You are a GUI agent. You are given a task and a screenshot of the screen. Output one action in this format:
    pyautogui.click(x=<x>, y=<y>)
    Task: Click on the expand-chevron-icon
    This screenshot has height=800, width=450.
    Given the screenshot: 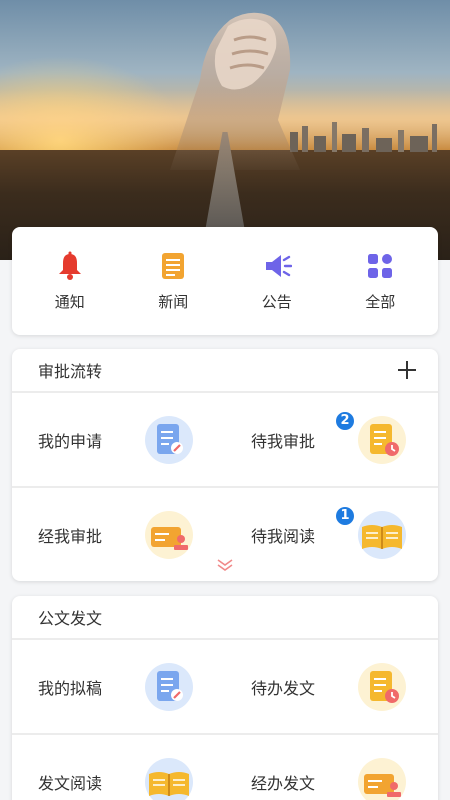 What is the action you would take?
    pyautogui.click(x=225, y=565)
    